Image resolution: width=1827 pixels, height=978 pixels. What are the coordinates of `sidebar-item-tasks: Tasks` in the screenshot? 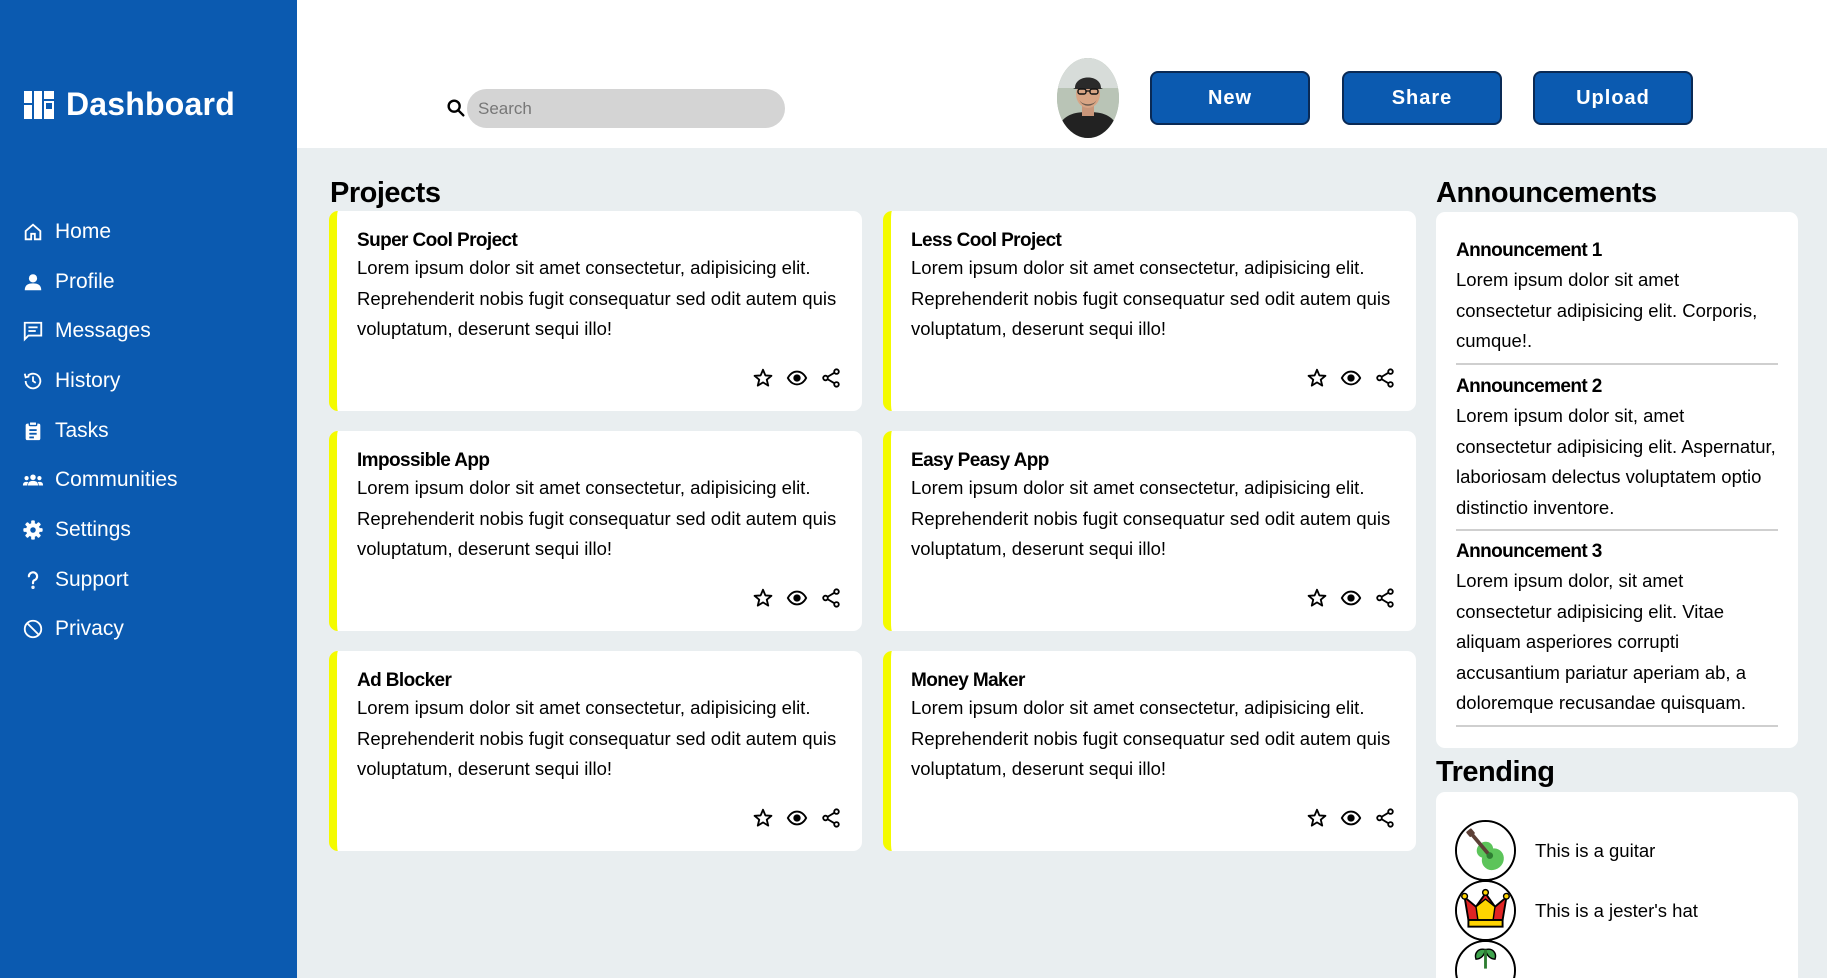 It's located at (100, 431).